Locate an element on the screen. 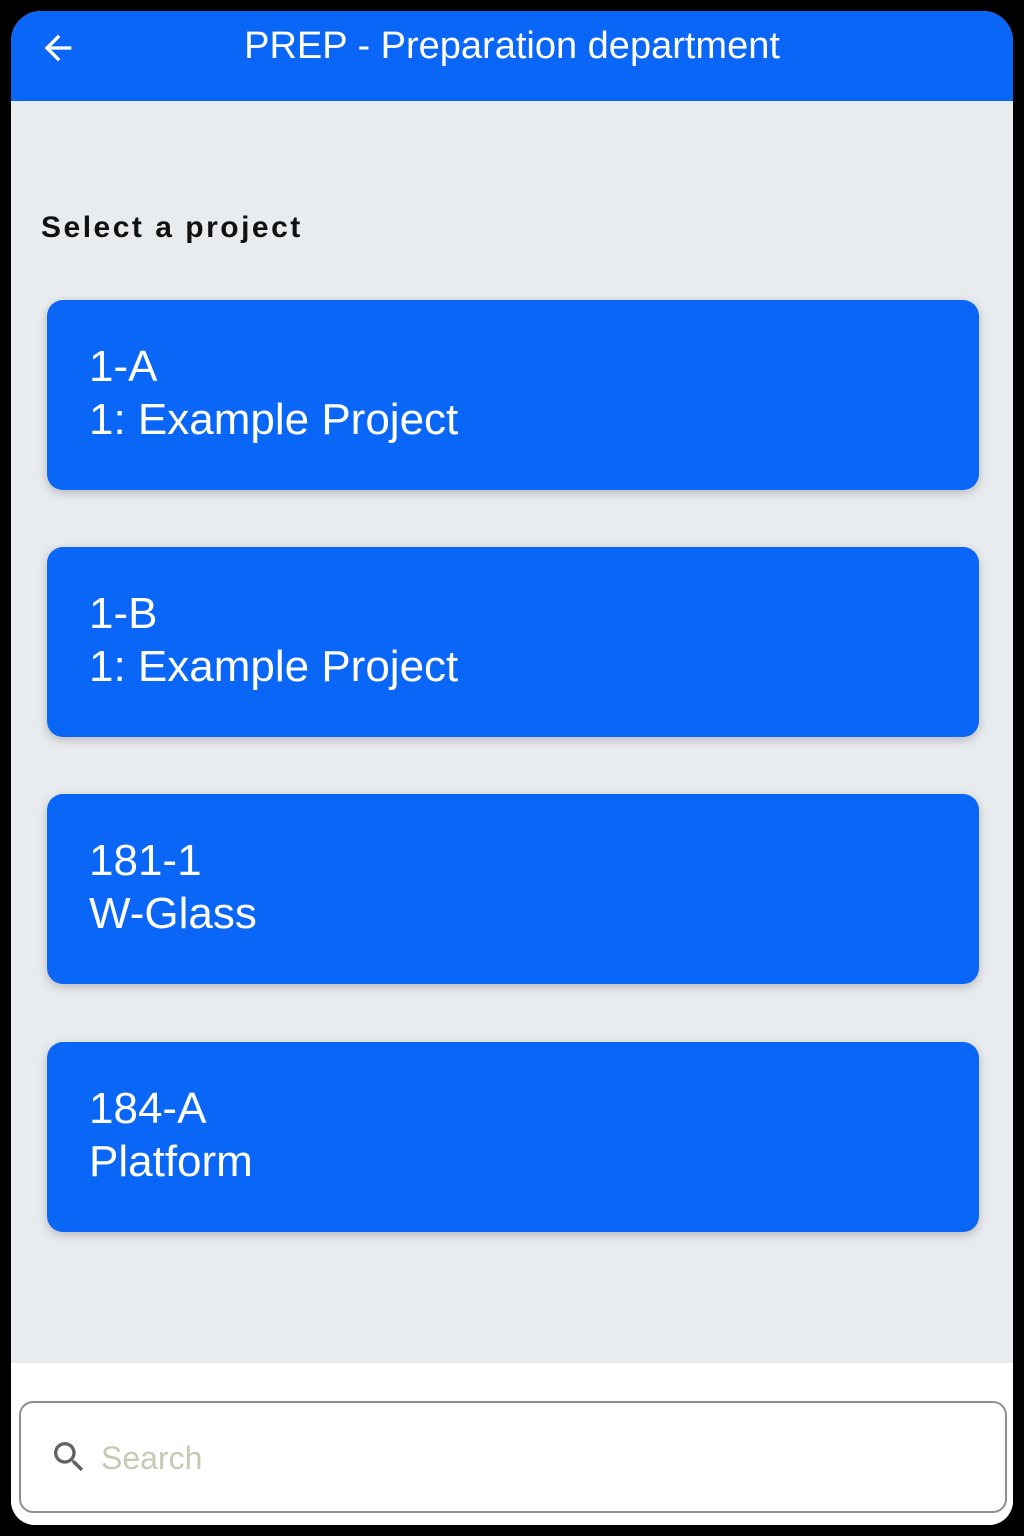 This screenshot has height=1536, width=1024. project-code: 184-A is located at coordinates (148, 1108).